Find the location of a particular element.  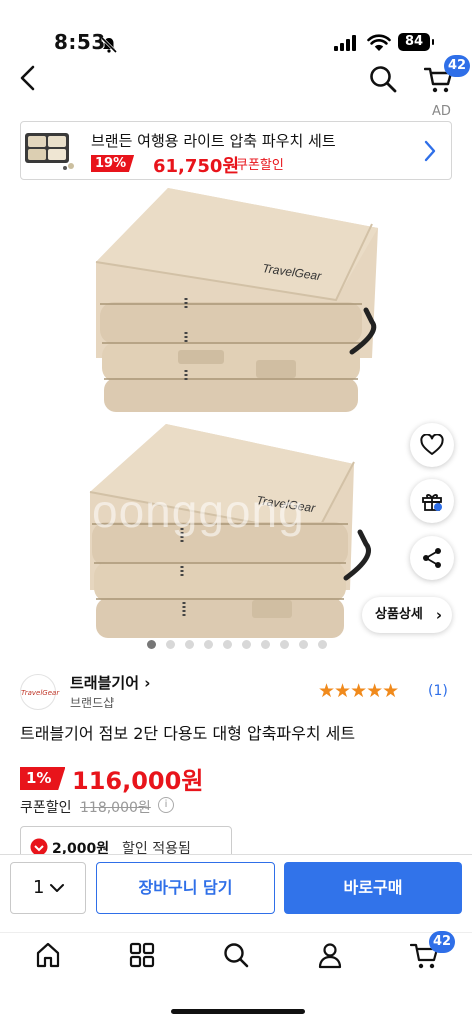

watermark-text: oonggong is located at coordinates (198, 511).